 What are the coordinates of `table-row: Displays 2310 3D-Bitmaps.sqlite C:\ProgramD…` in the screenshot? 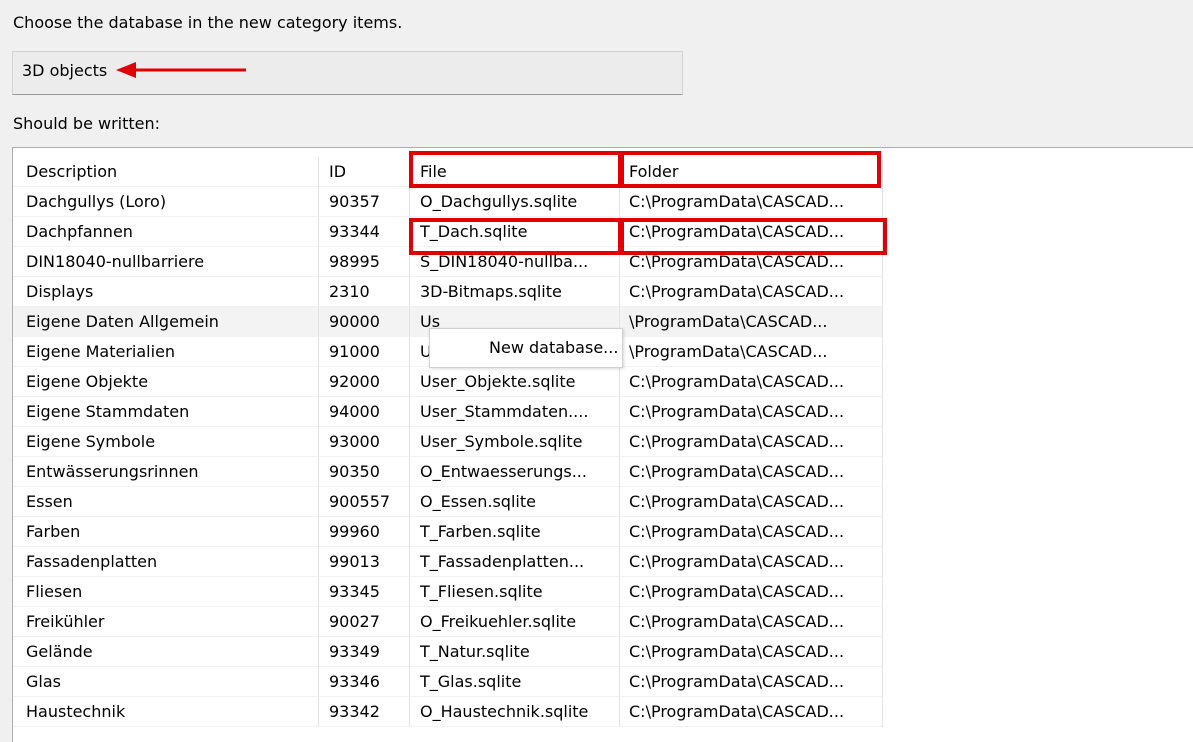 It's located at (448, 292).